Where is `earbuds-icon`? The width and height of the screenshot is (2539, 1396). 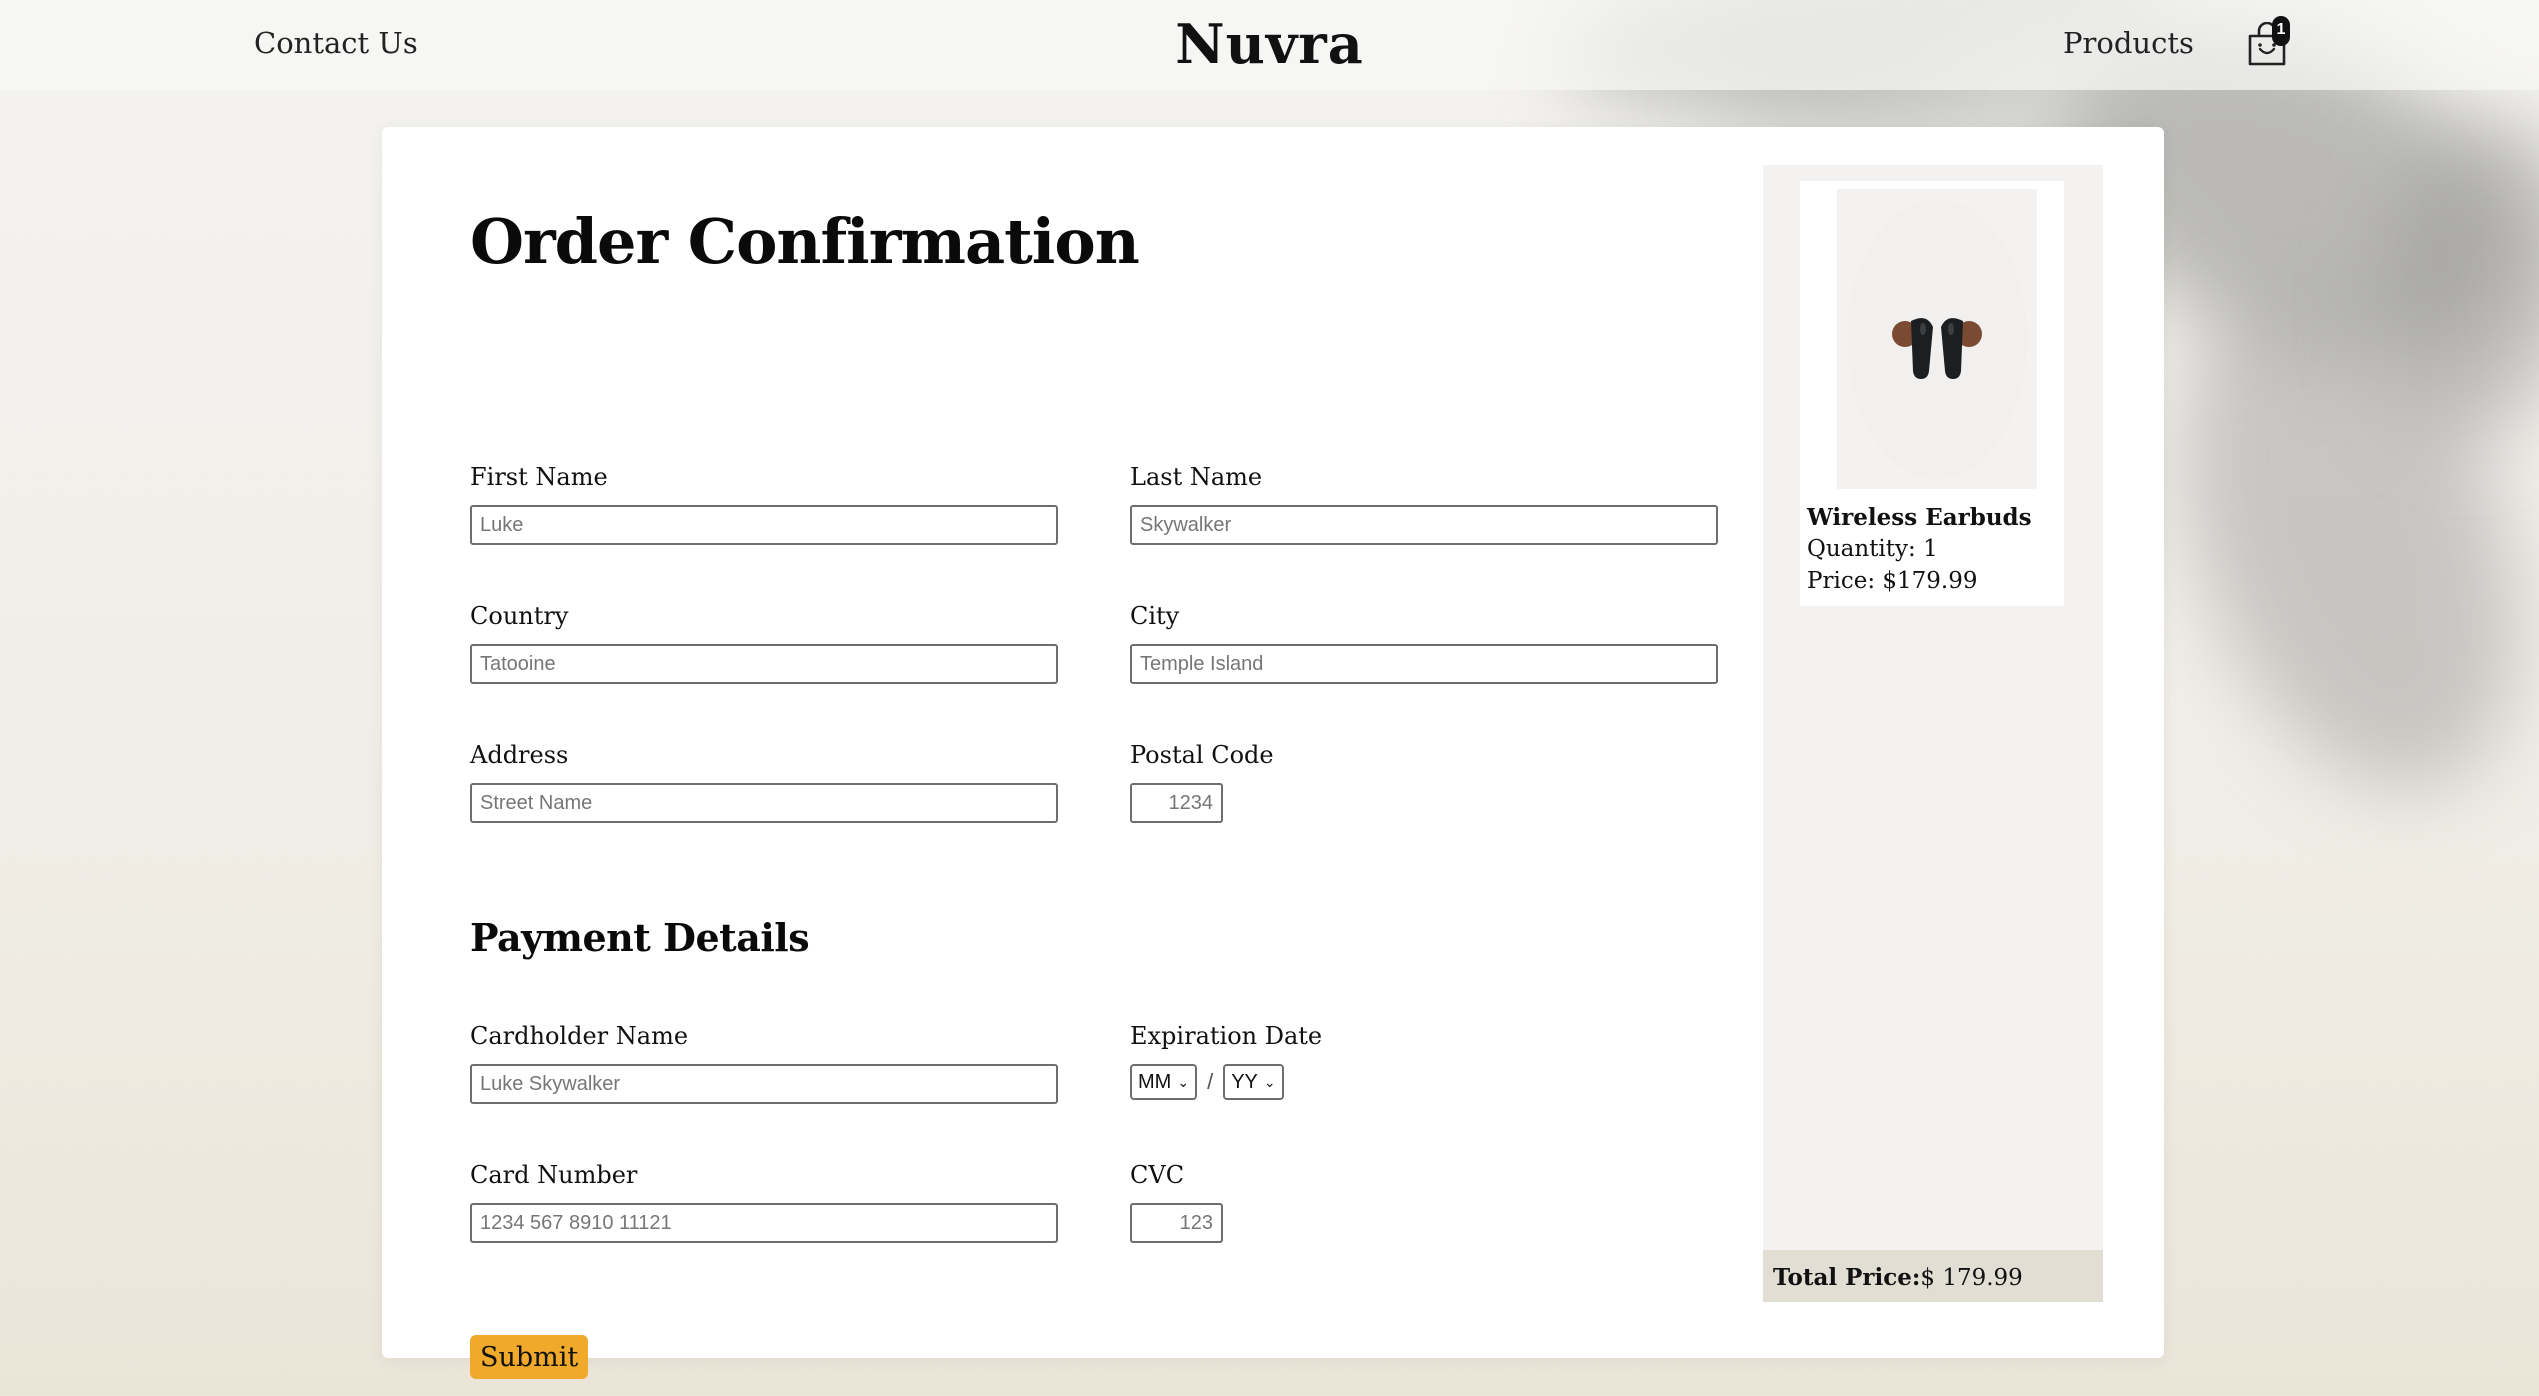
earbuds-icon is located at coordinates (1937, 339).